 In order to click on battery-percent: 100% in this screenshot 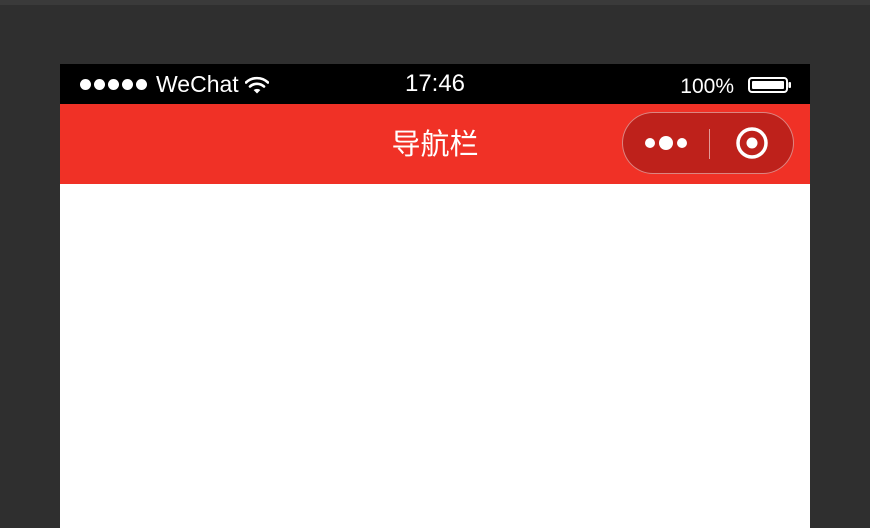, I will do `click(707, 86)`.